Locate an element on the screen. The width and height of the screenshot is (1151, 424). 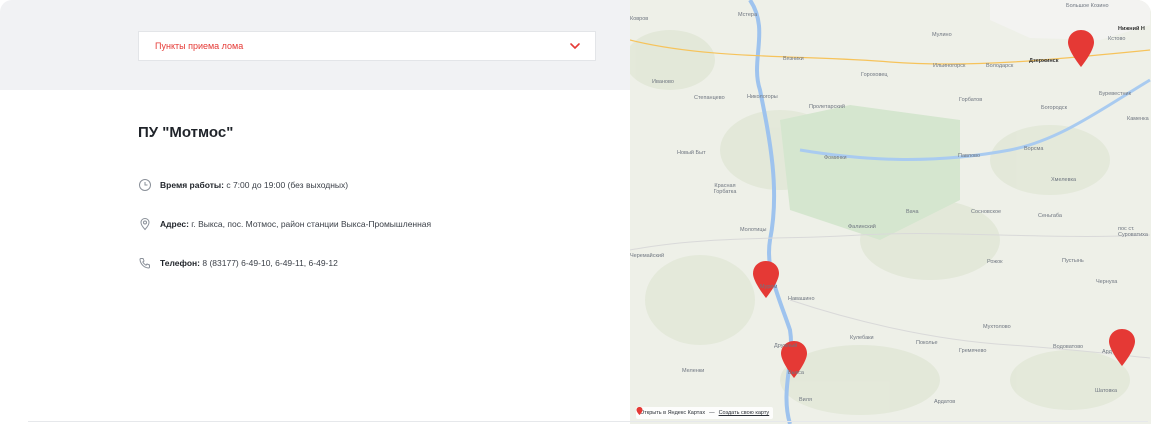
hours-value: с 7:00 до 19:00 (без выходных) is located at coordinates (287, 185).